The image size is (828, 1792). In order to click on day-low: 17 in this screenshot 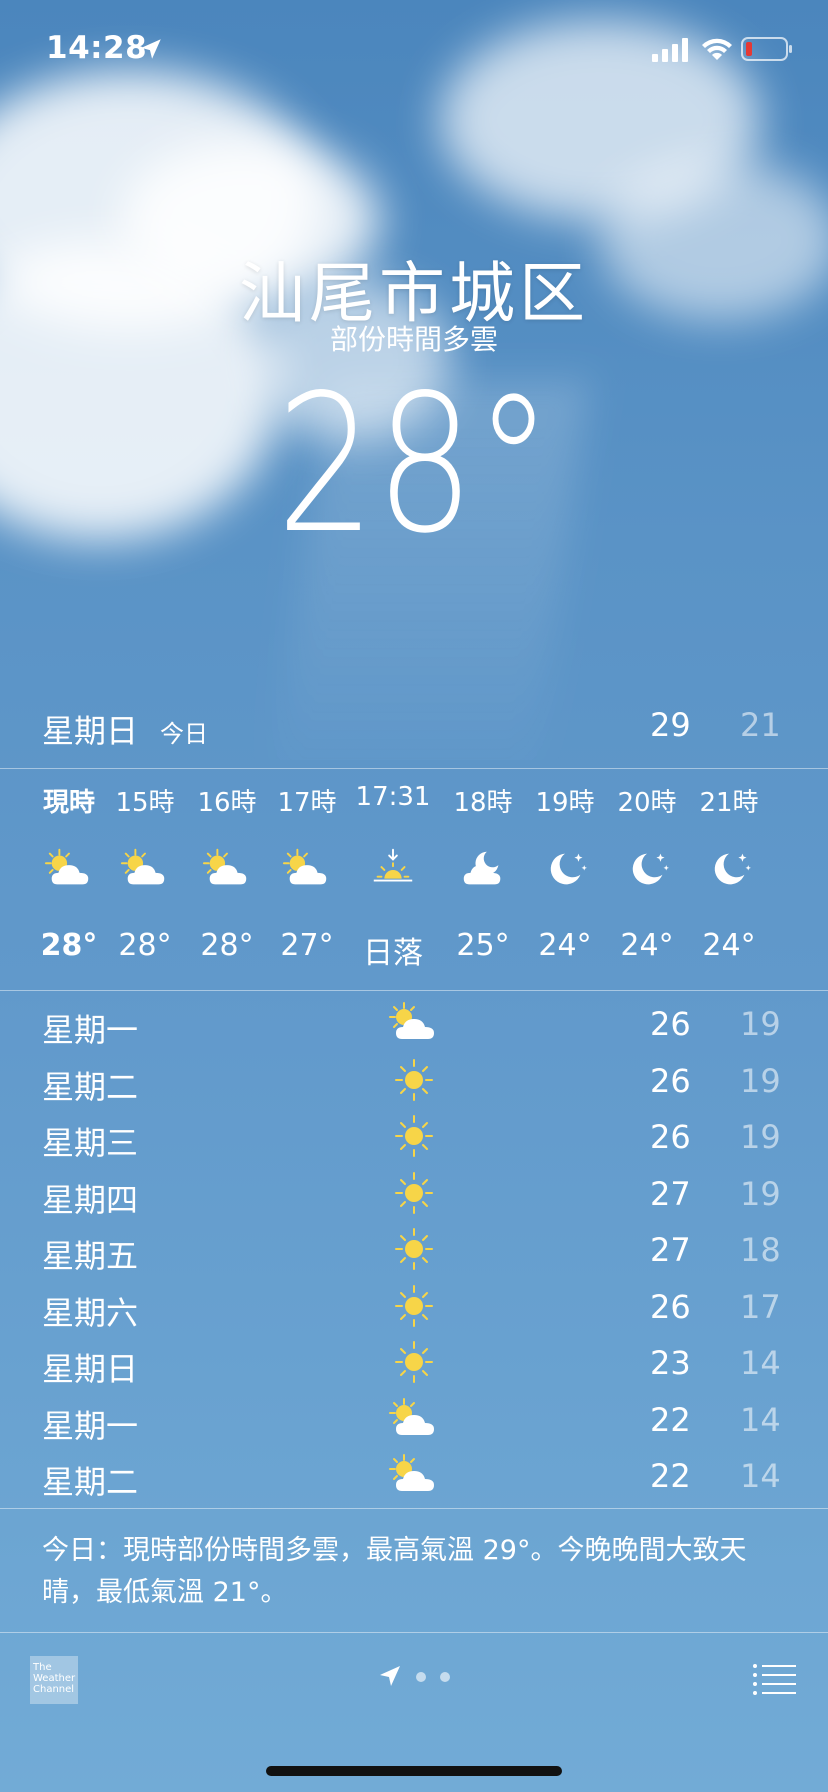, I will do `click(760, 1306)`.